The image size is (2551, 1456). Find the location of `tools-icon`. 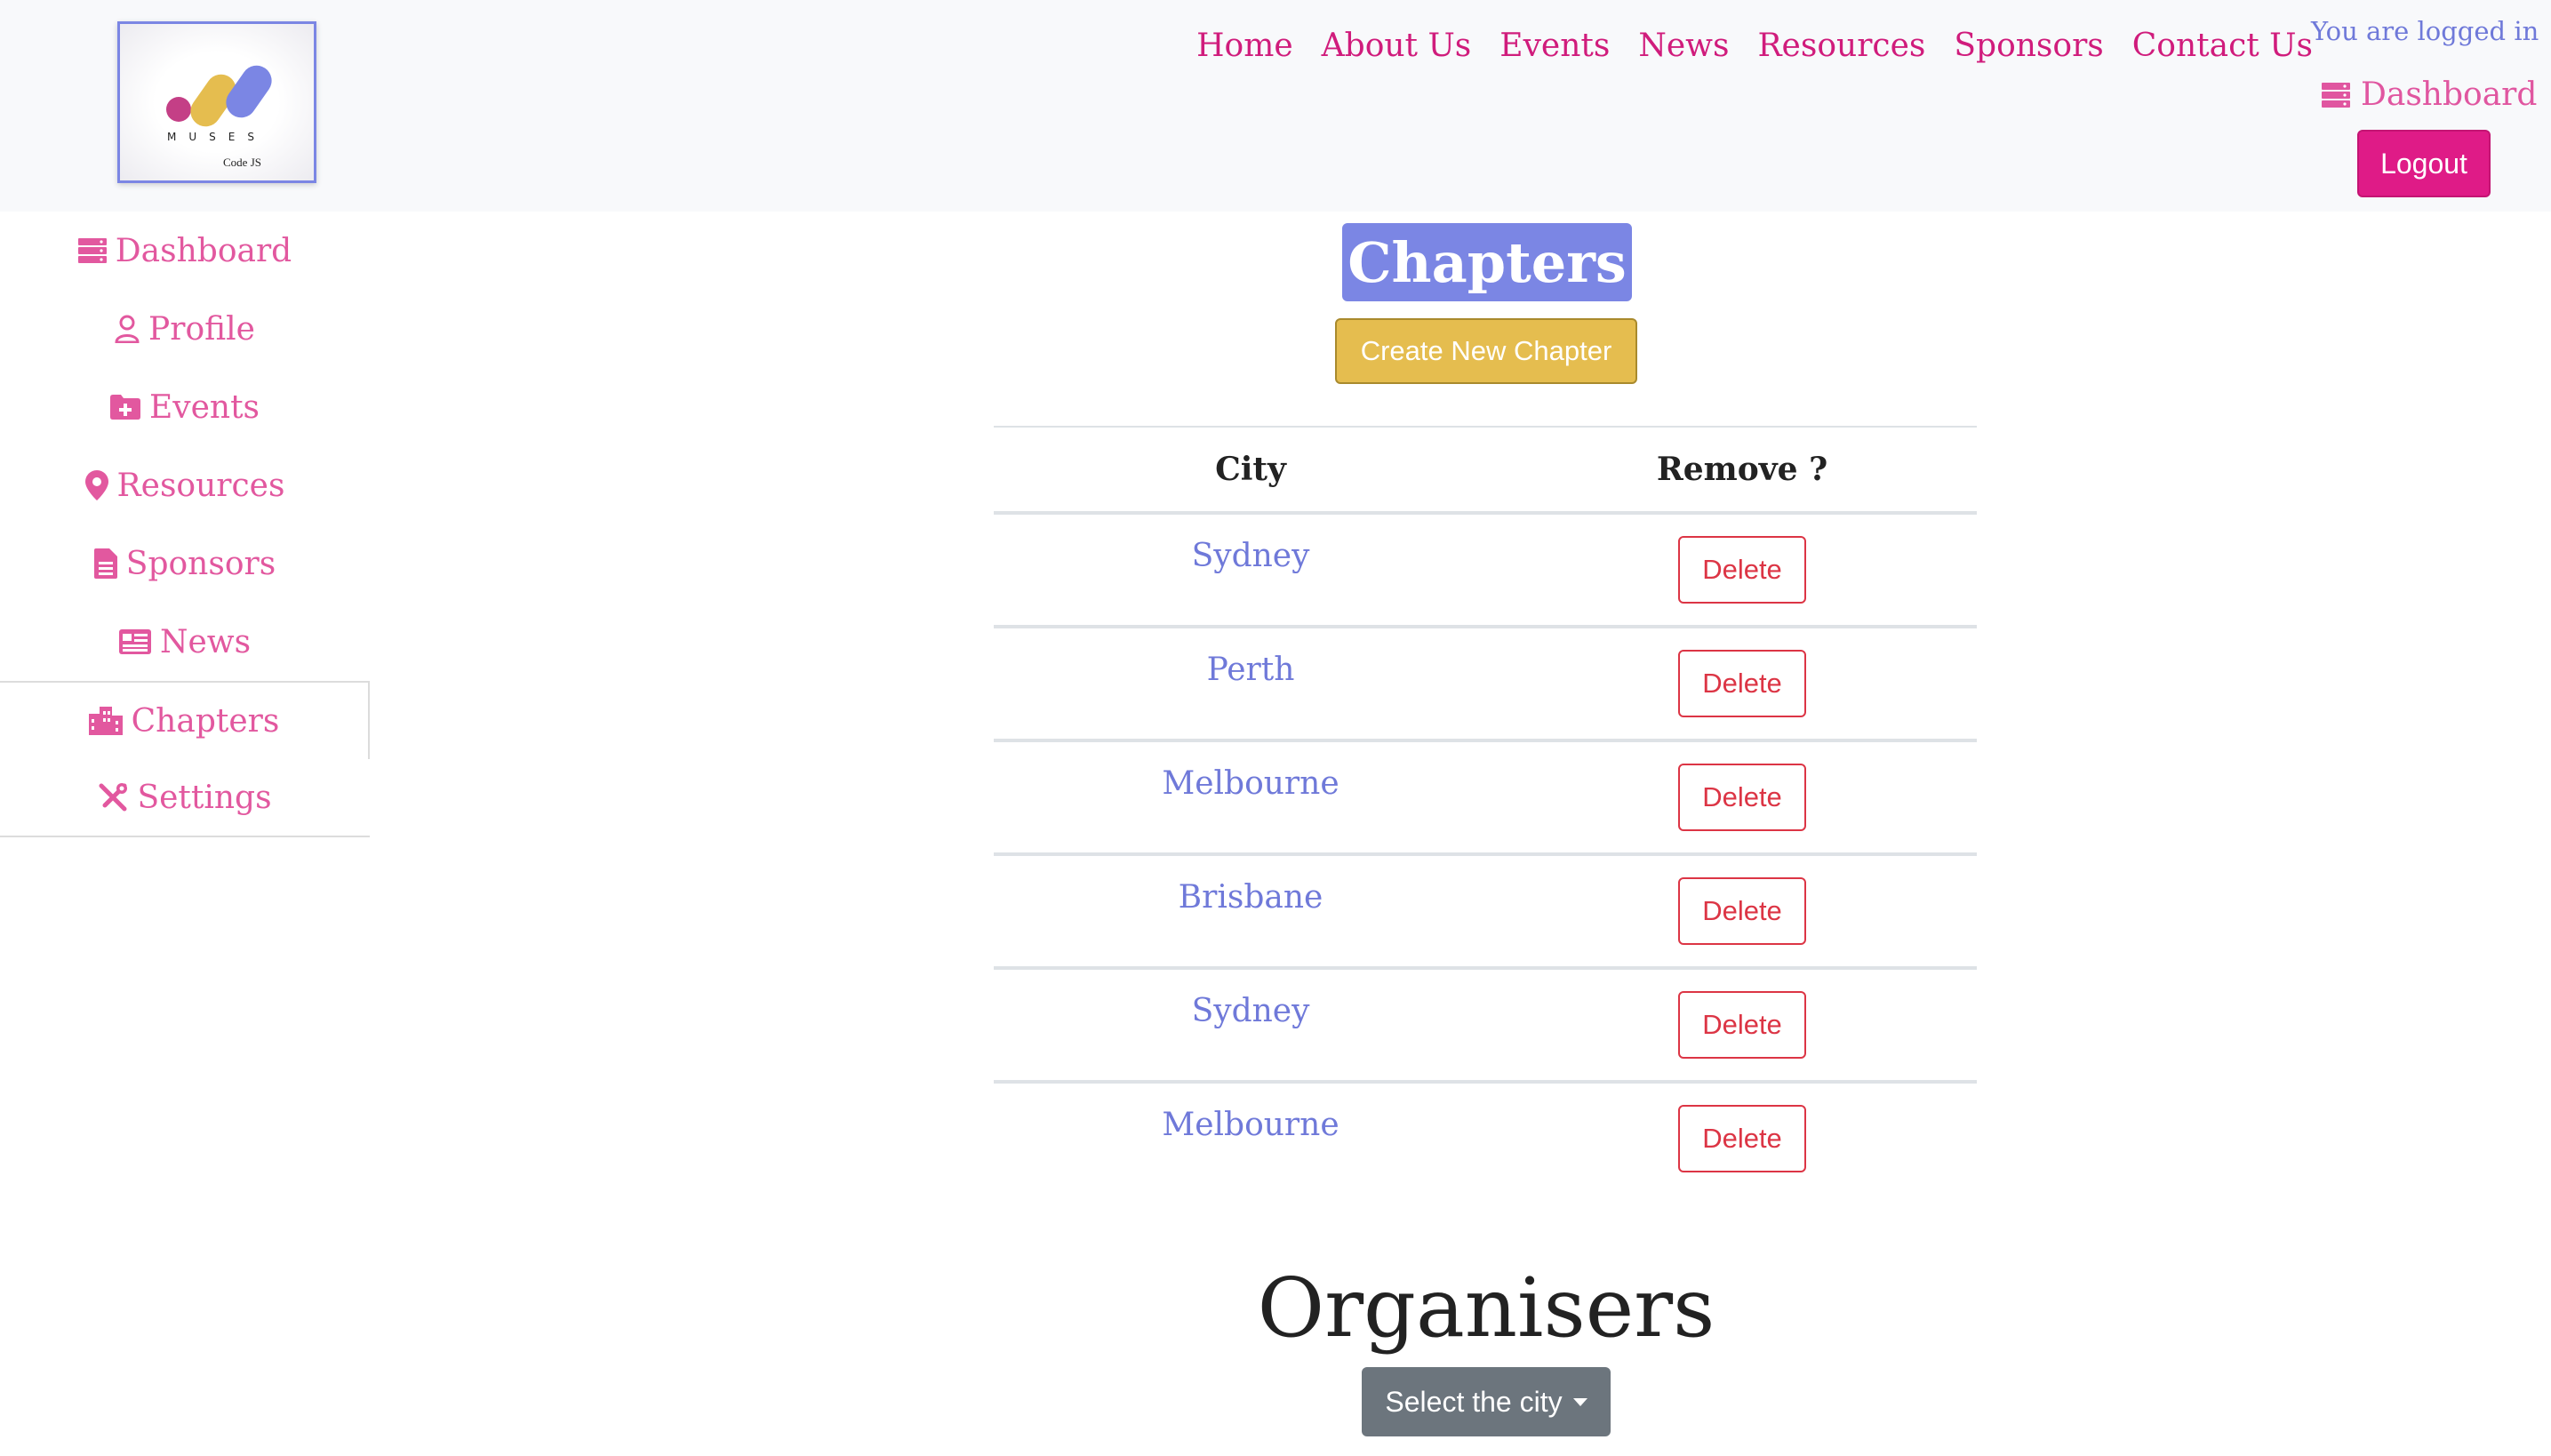

tools-icon is located at coordinates (113, 797).